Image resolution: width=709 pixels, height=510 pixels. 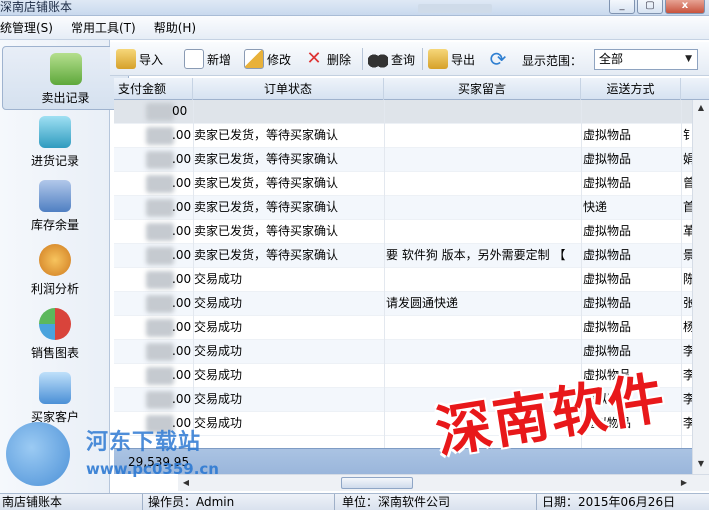 What do you see at coordinates (339, 59) in the screenshot?
I see `delete-label: 删除` at bounding box center [339, 59].